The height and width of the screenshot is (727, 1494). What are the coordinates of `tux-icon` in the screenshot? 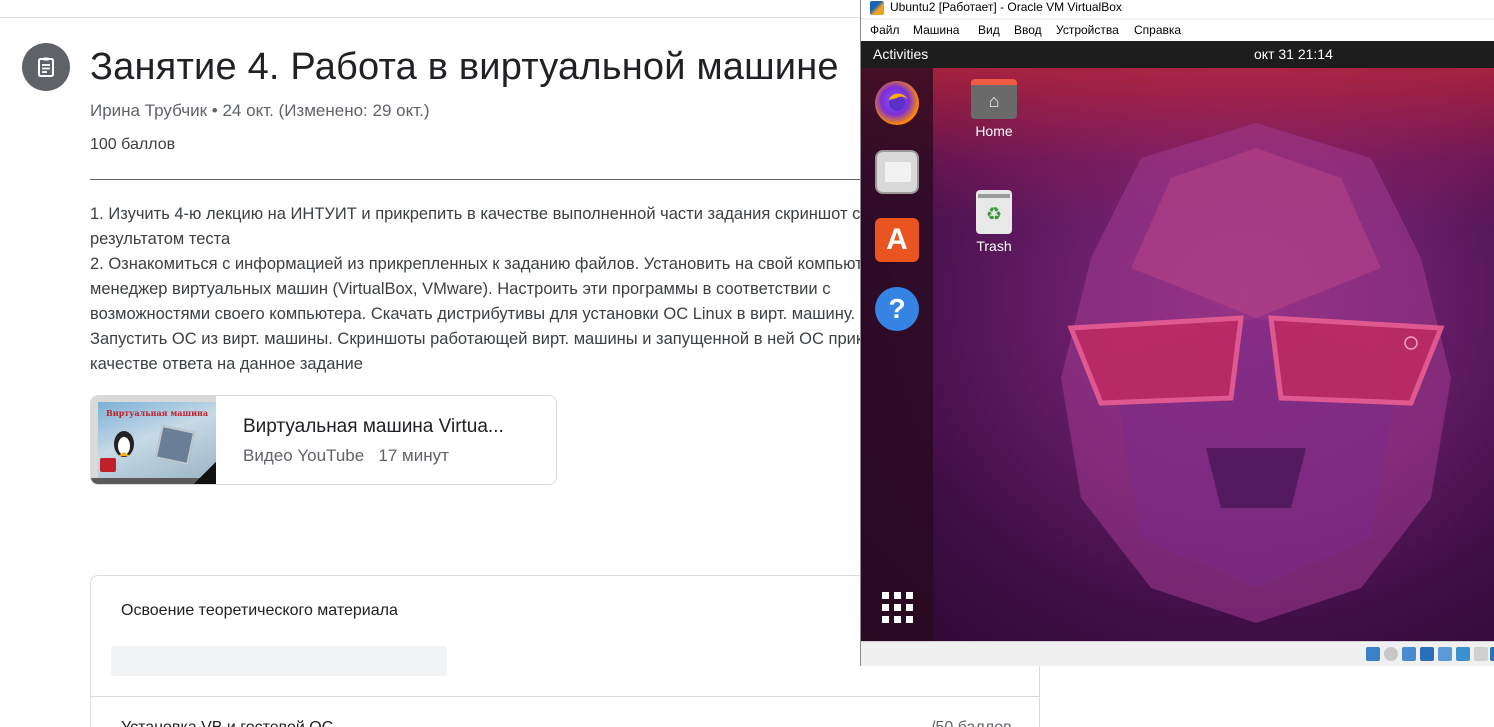 It's located at (124, 444).